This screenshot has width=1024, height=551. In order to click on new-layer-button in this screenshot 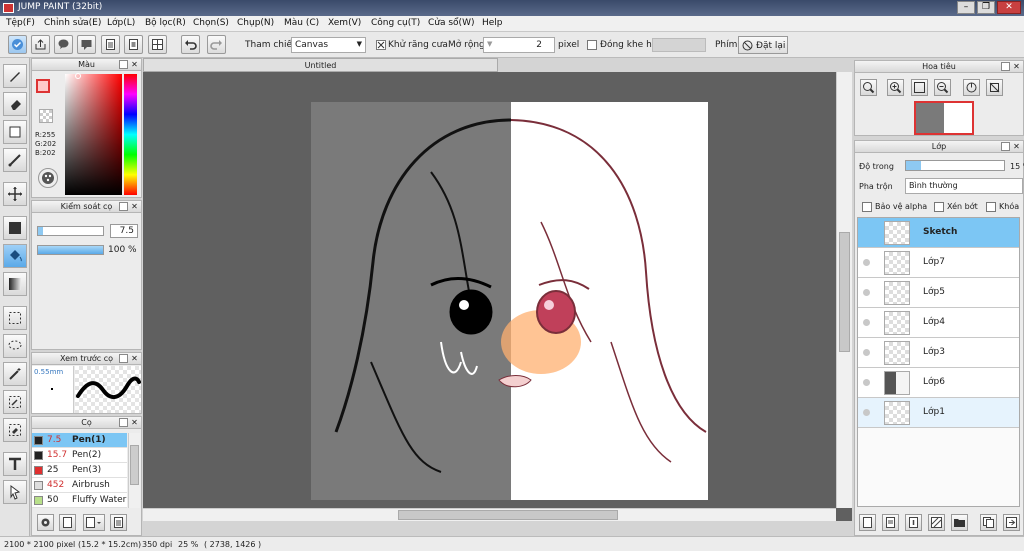, I will do `click(867, 522)`.